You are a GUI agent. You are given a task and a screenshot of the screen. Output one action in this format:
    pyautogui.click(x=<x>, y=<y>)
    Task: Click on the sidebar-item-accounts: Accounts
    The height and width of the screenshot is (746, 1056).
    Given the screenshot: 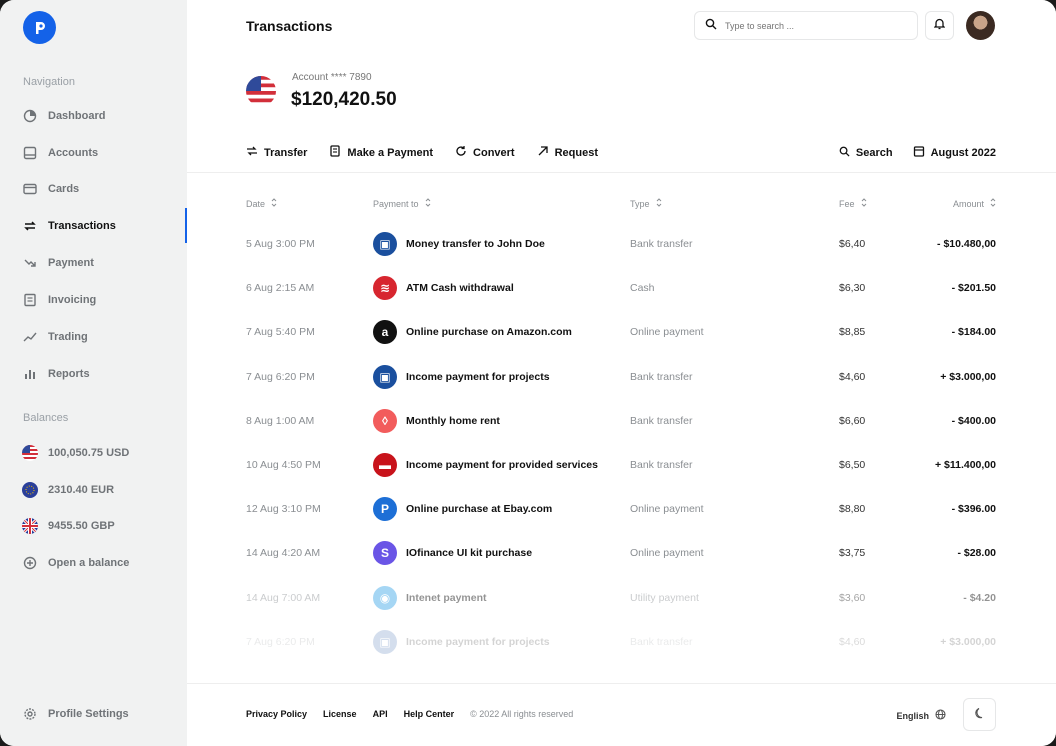 What is the action you would take?
    pyautogui.click(x=60, y=153)
    